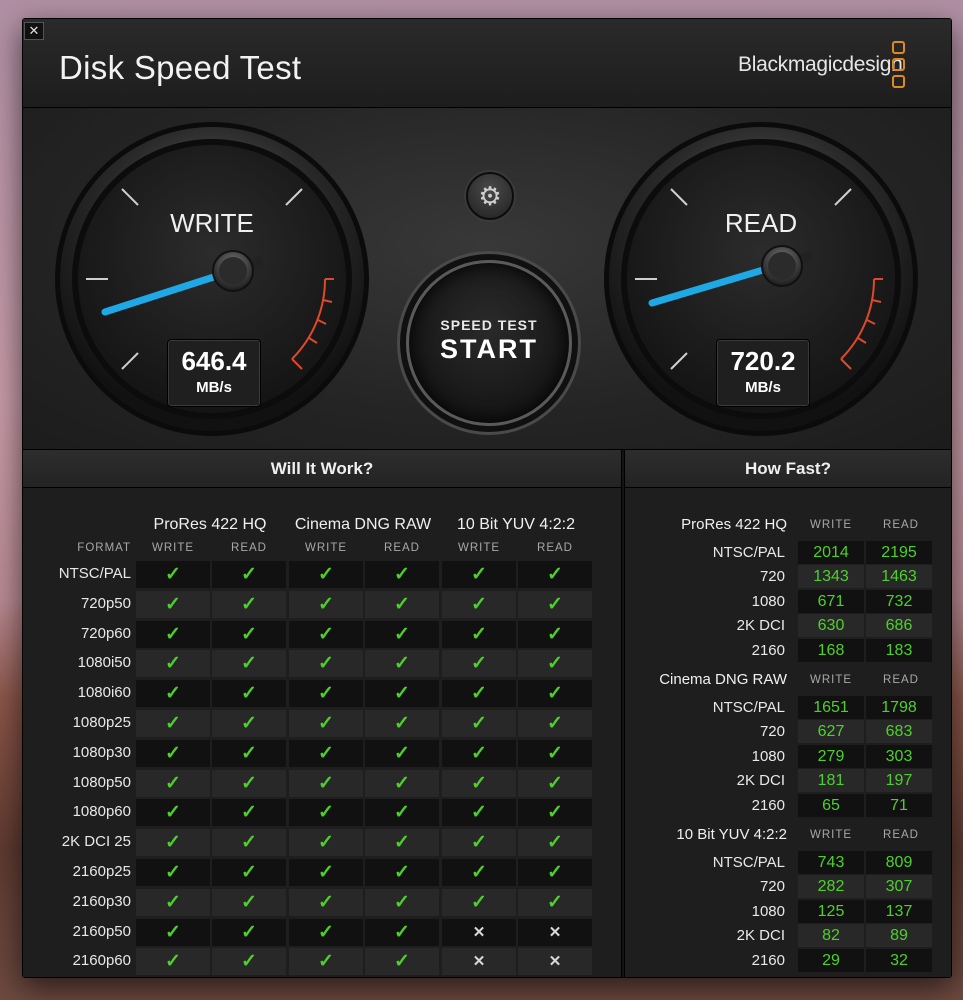 The width and height of the screenshot is (963, 1000). I want to click on group-title: ProRes 422 HQ, so click(210, 524).